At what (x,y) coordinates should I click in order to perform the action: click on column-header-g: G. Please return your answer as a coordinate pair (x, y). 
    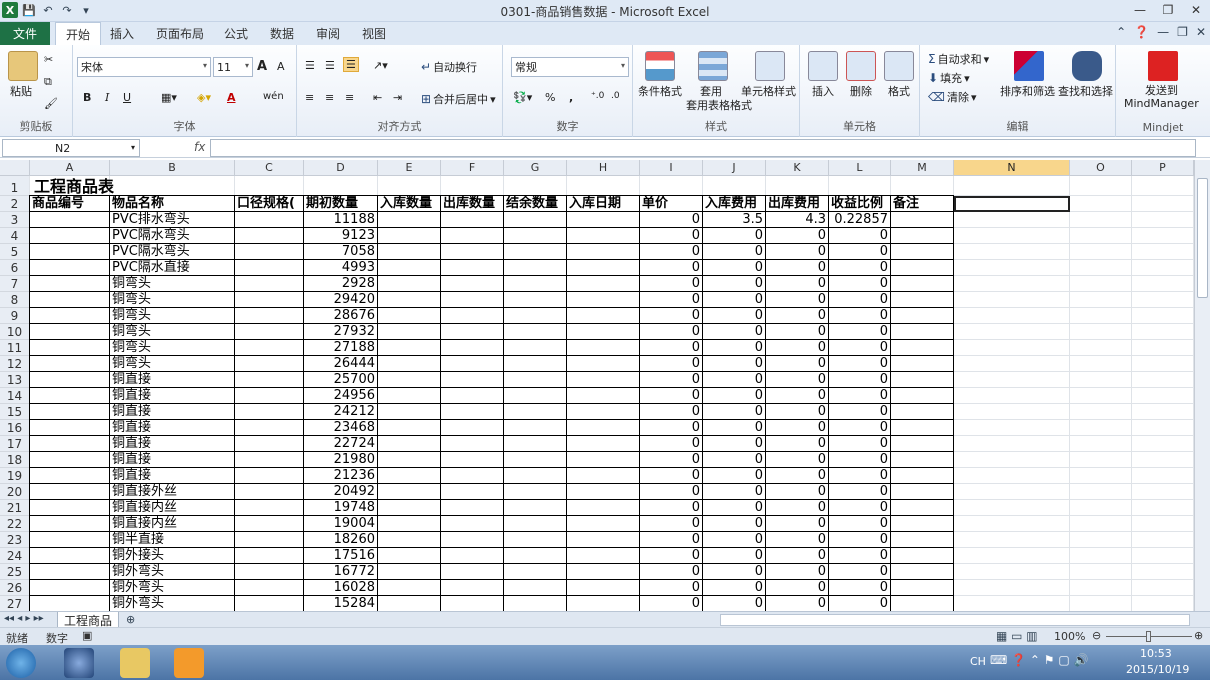
    Looking at the image, I should click on (535, 168).